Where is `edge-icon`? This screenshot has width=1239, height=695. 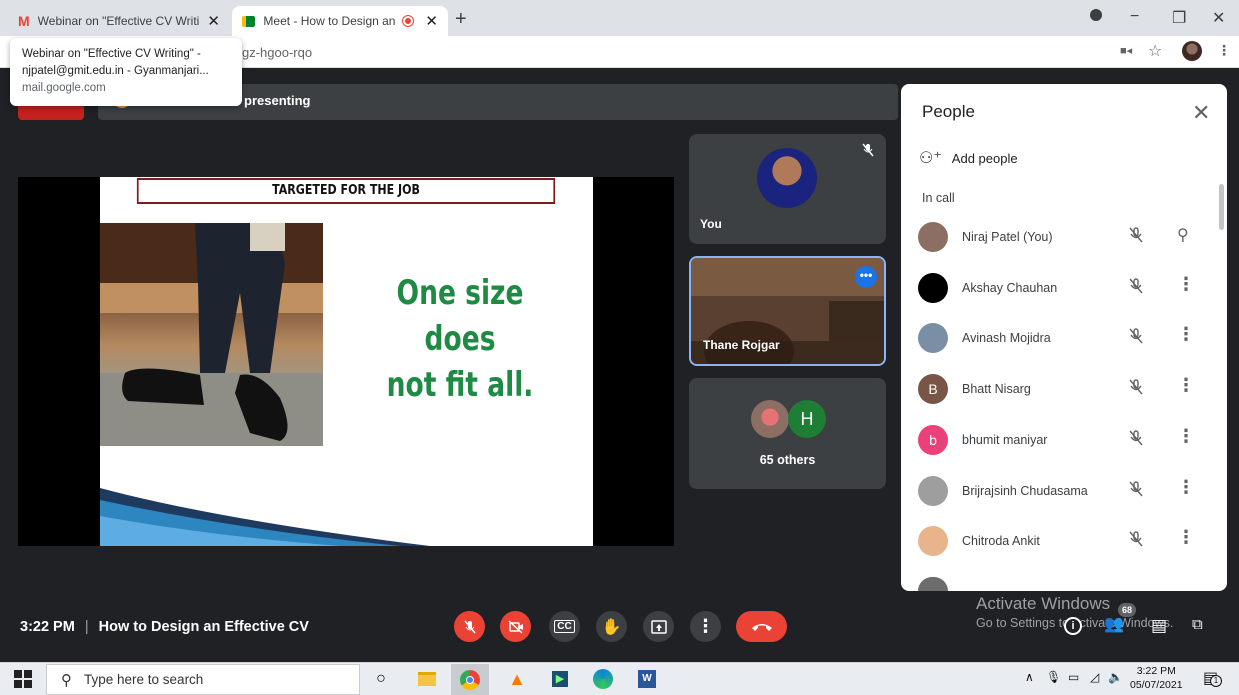
edge-icon is located at coordinates (603, 679).